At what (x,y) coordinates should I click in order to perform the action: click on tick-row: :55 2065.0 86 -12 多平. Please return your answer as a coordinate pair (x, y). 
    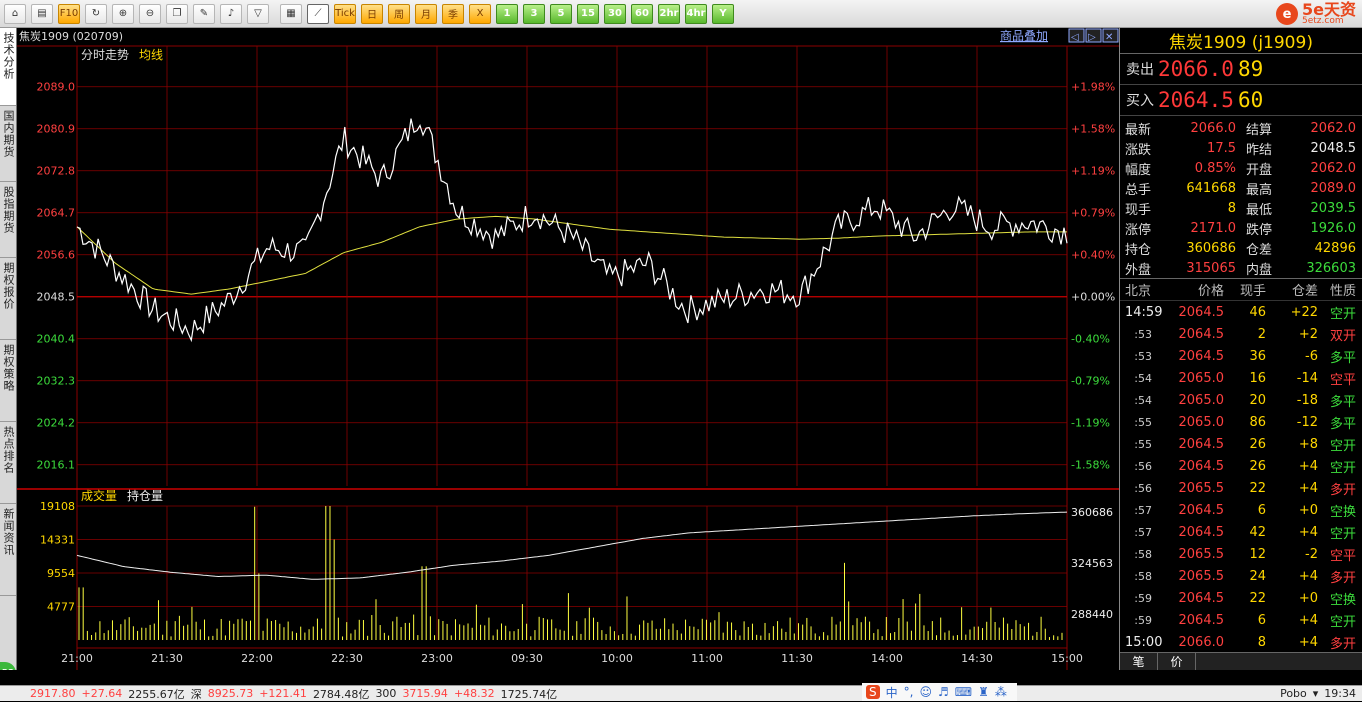
    Looking at the image, I should click on (1241, 422).